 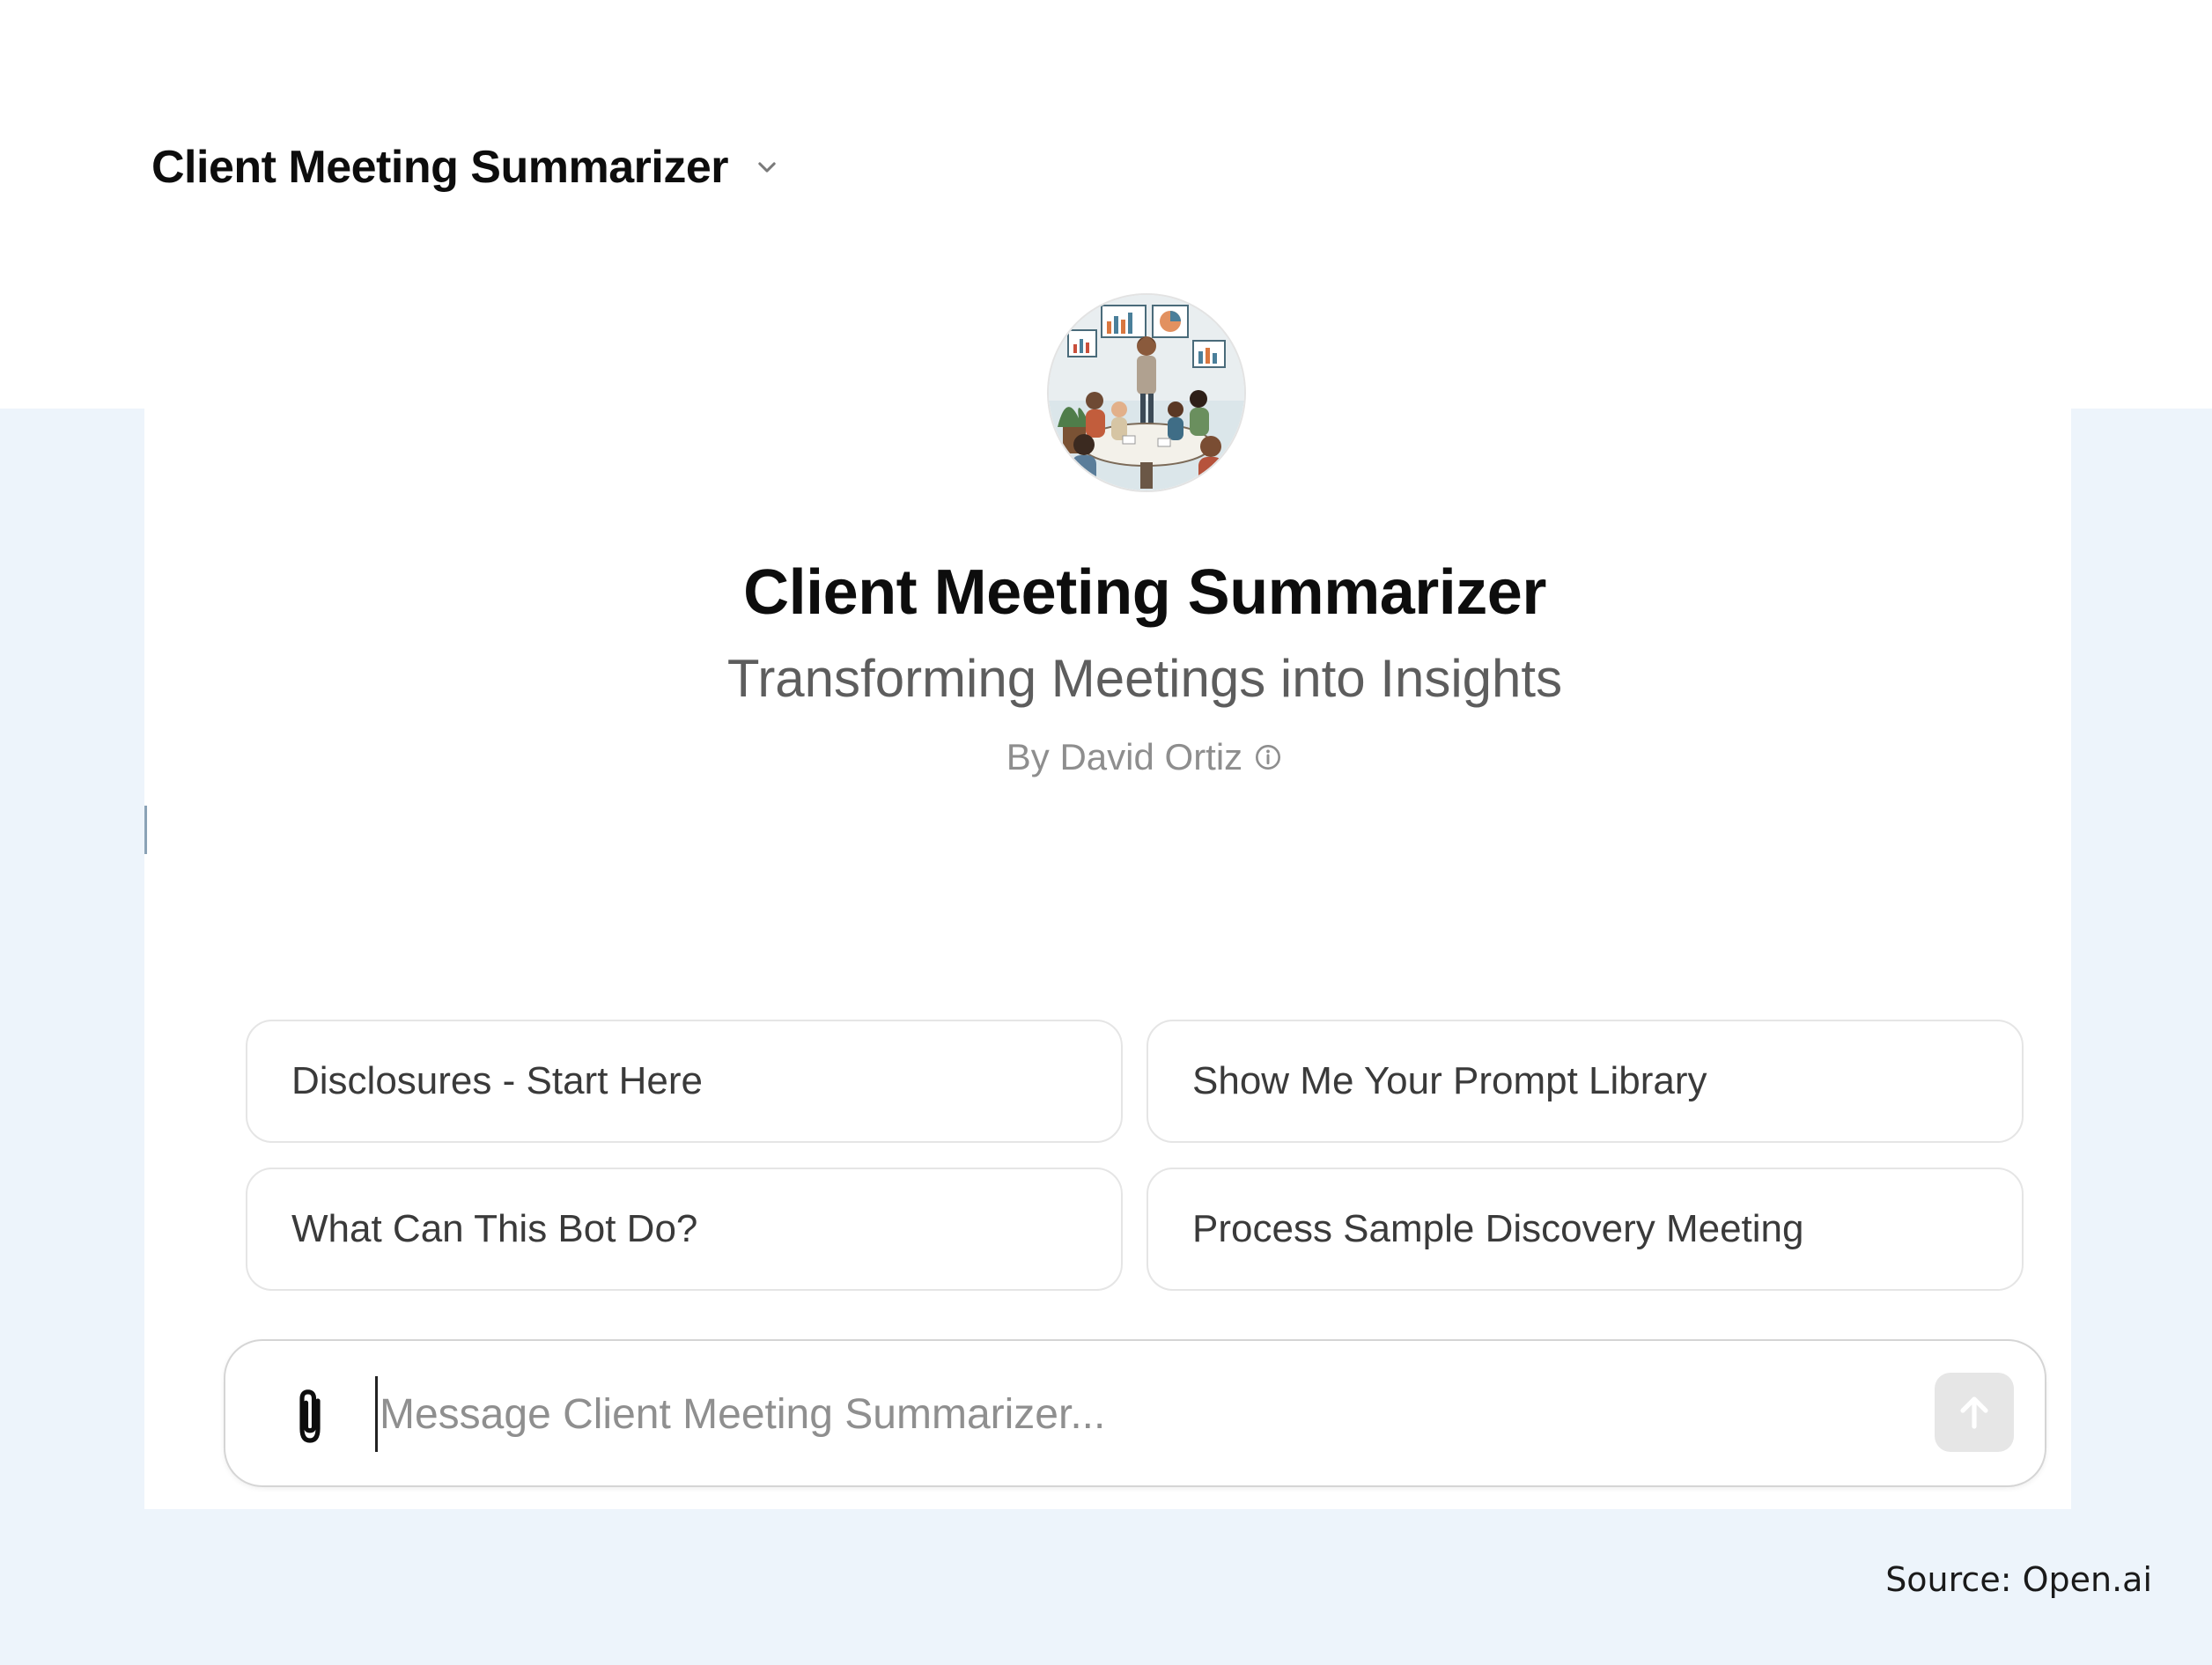 What do you see at coordinates (1585, 1082) in the screenshot?
I see `starter-card-prompt-library: Show Me Your Prompt Library` at bounding box center [1585, 1082].